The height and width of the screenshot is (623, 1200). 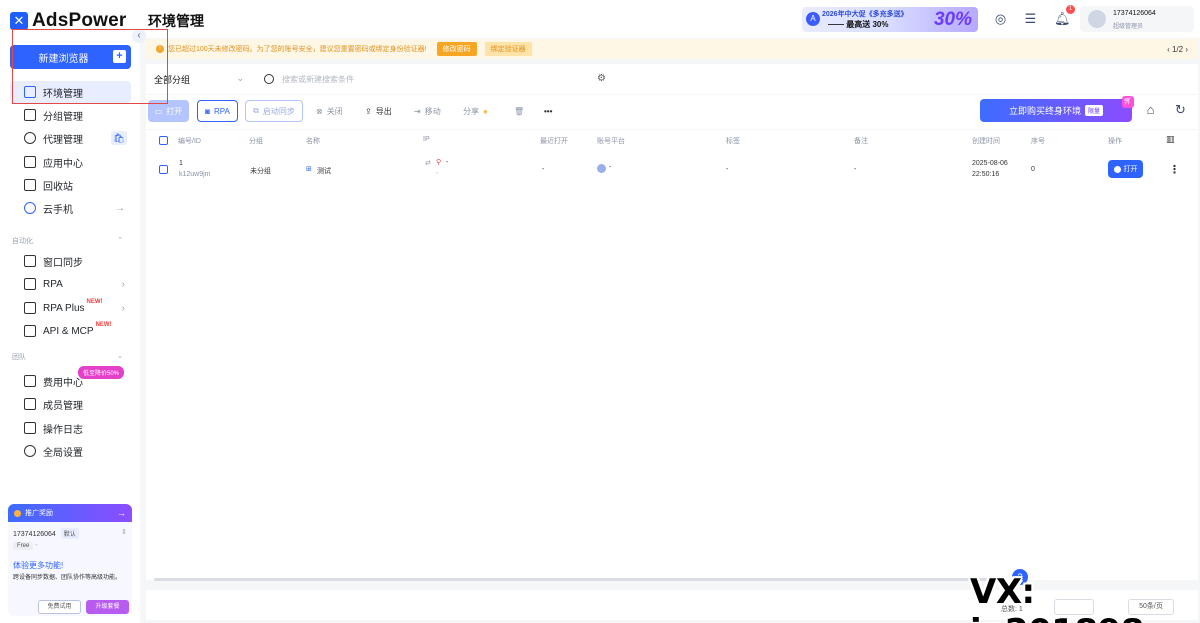 What do you see at coordinates (30, 284) in the screenshot?
I see `rpa-icon` at bounding box center [30, 284].